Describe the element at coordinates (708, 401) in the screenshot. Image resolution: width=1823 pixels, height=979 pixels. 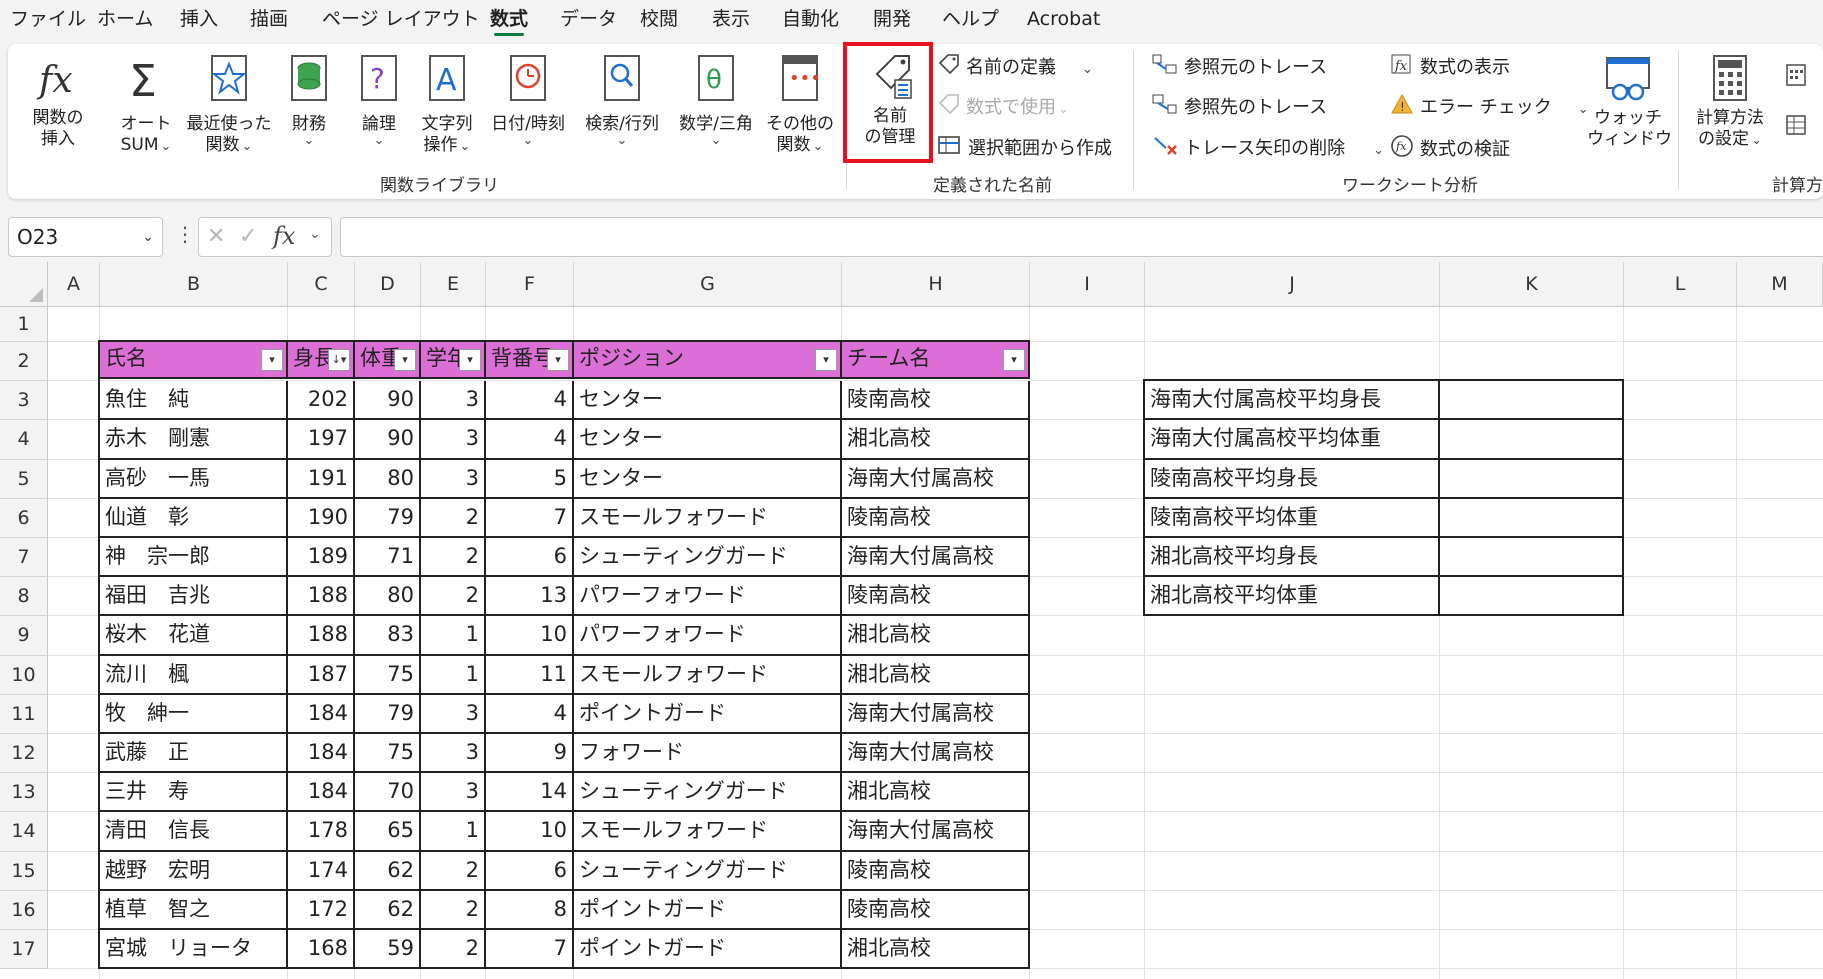
I see `table-cell: センター` at that location.